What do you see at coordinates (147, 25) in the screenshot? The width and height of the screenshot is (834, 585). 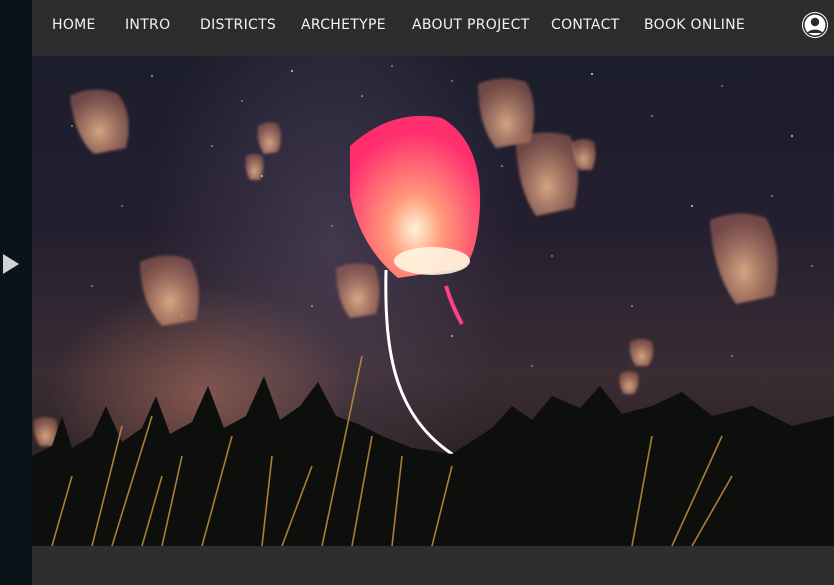 I see `nav-item-intro: INTRO` at bounding box center [147, 25].